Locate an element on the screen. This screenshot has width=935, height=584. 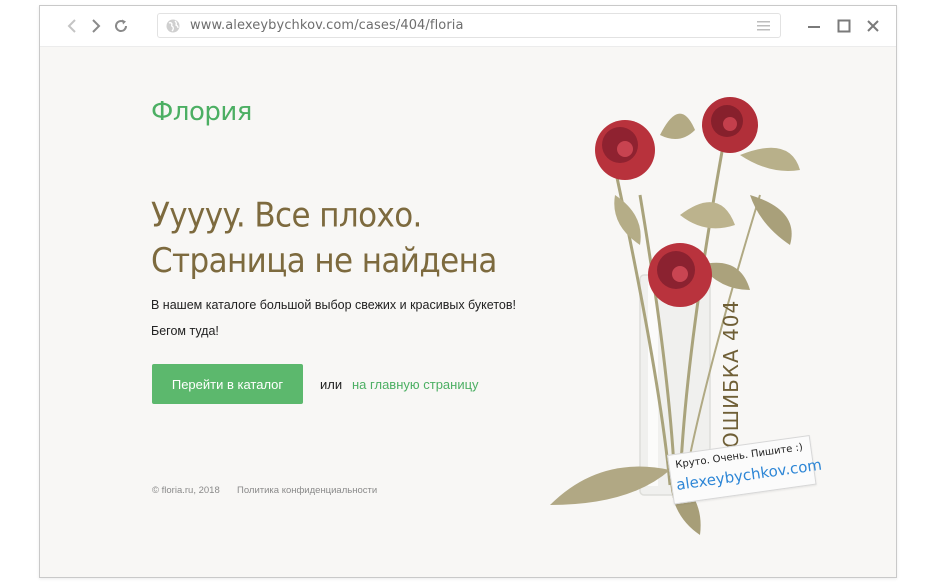
description-line-2: Бегом туда! is located at coordinates (185, 331).